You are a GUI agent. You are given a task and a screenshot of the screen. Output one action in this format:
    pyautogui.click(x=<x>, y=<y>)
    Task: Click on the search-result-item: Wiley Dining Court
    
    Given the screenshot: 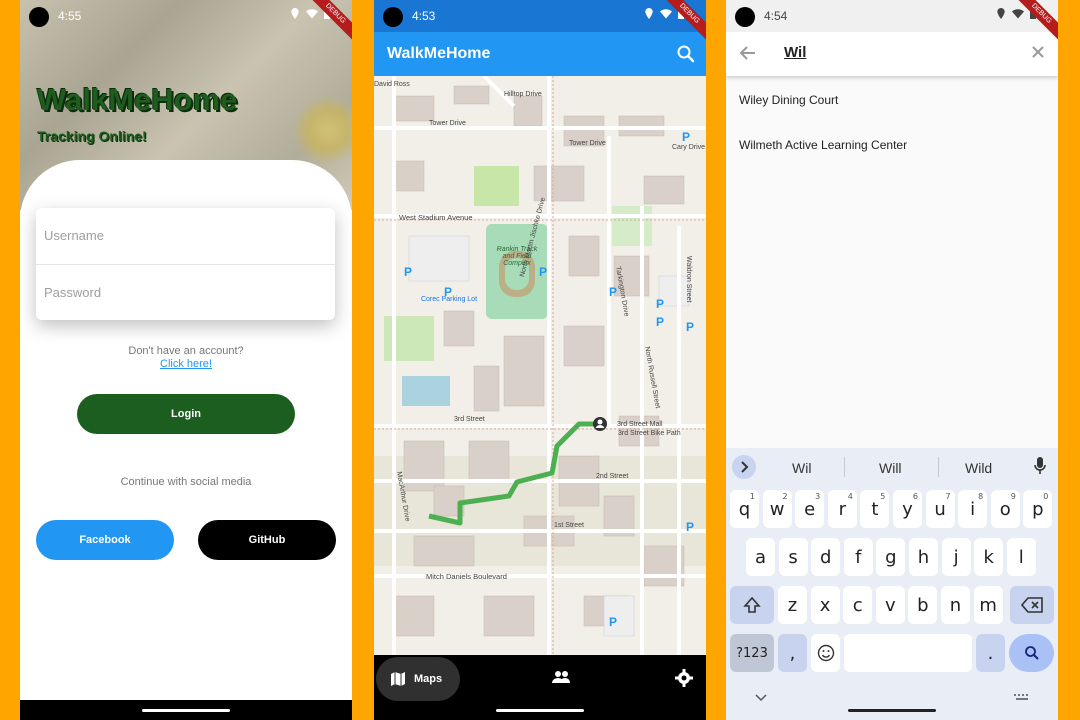 What is the action you would take?
    pyautogui.click(x=788, y=100)
    